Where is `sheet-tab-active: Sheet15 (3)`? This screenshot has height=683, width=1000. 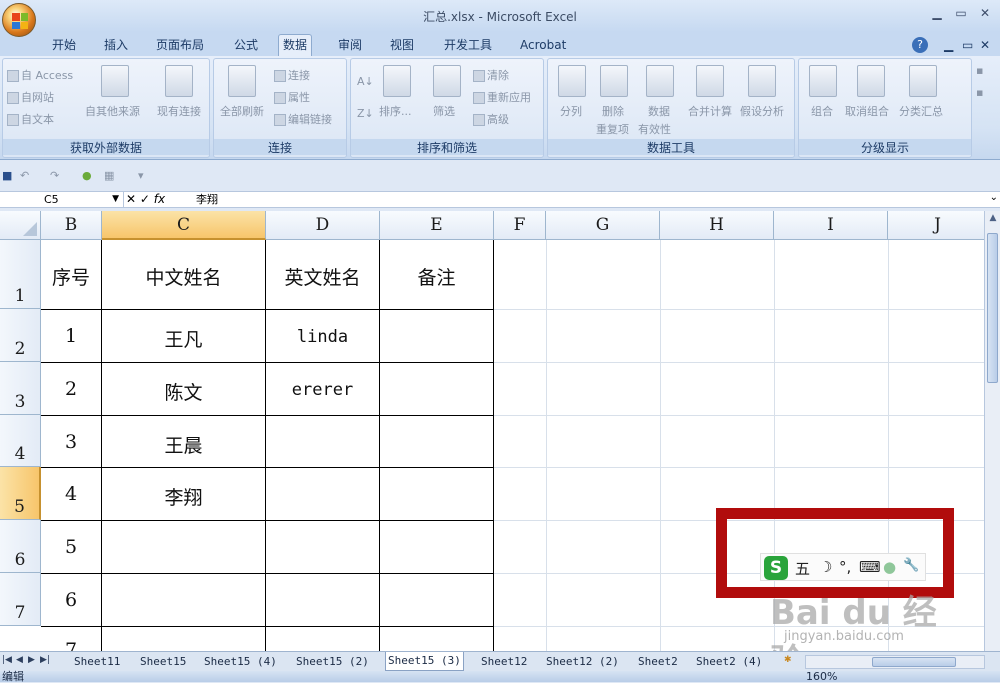 sheet-tab-active: Sheet15 (3) is located at coordinates (424, 661).